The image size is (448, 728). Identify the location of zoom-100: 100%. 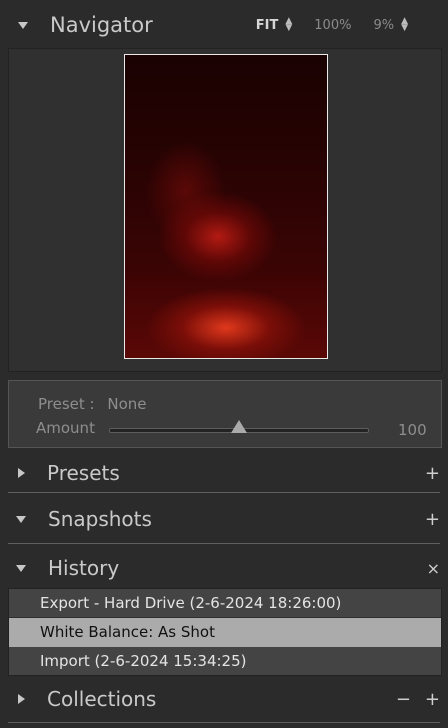
(332, 25).